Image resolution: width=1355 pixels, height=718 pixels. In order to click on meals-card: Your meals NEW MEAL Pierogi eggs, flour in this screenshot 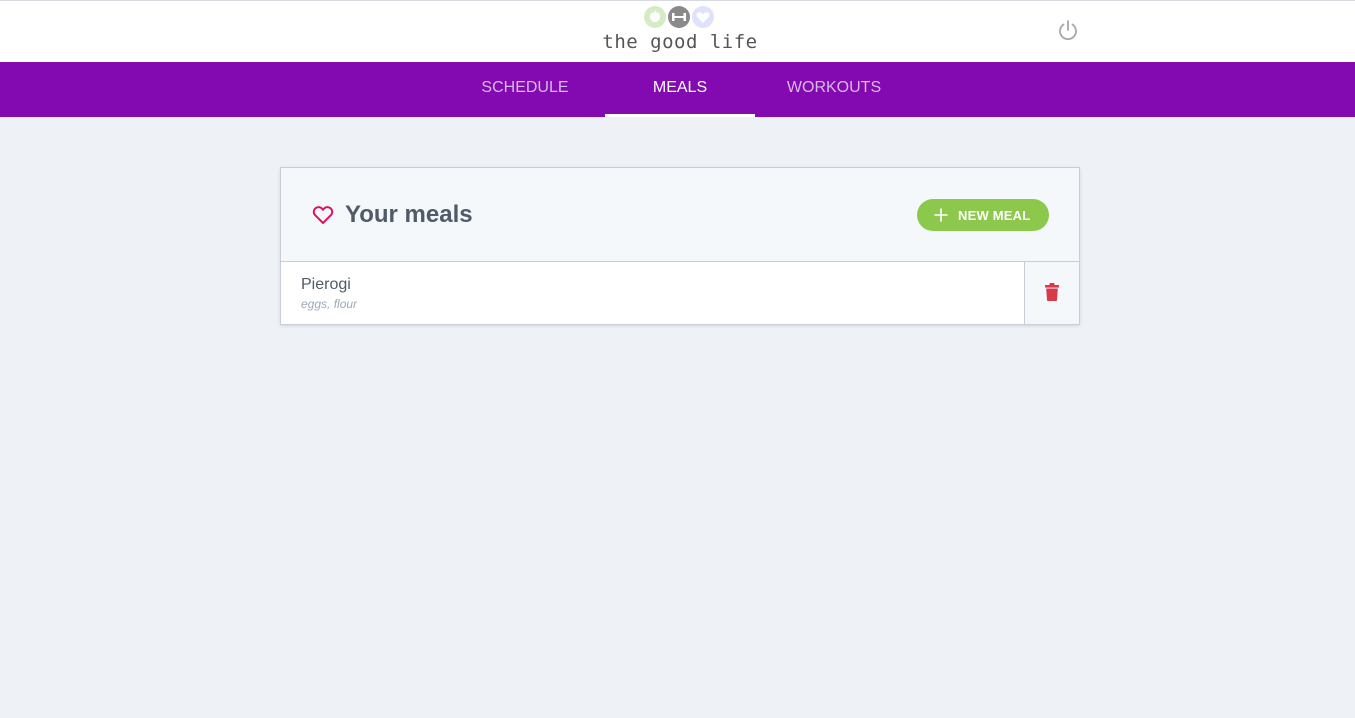, I will do `click(680, 246)`.